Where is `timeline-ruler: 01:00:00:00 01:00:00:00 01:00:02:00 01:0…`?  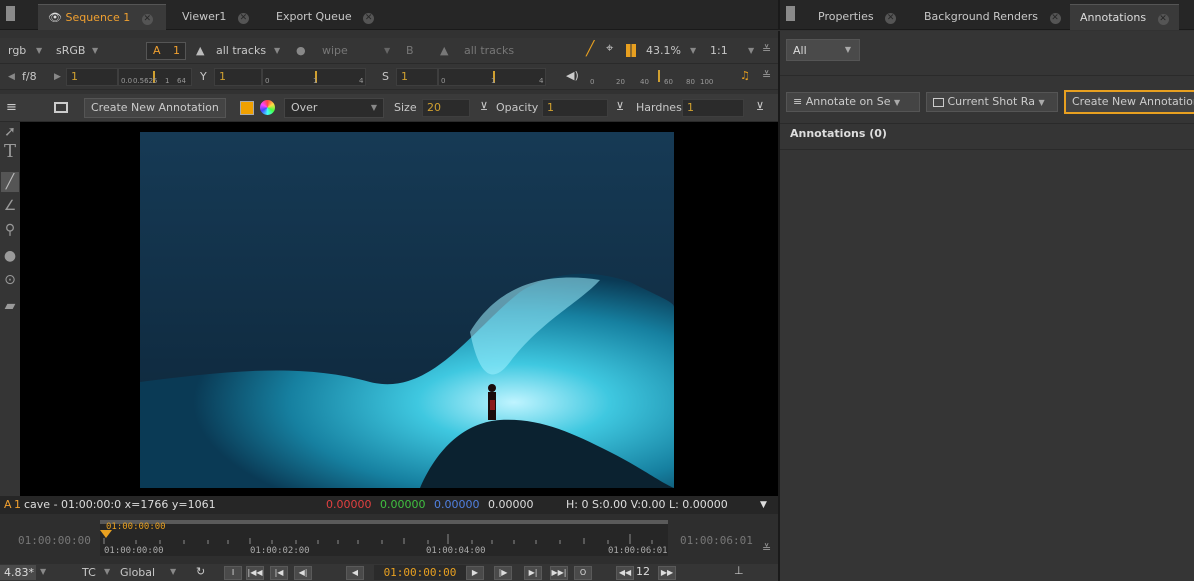
timeline-ruler: 01:00:00:00 01:00:00:00 01:00:02:00 01:0… is located at coordinates (384, 538).